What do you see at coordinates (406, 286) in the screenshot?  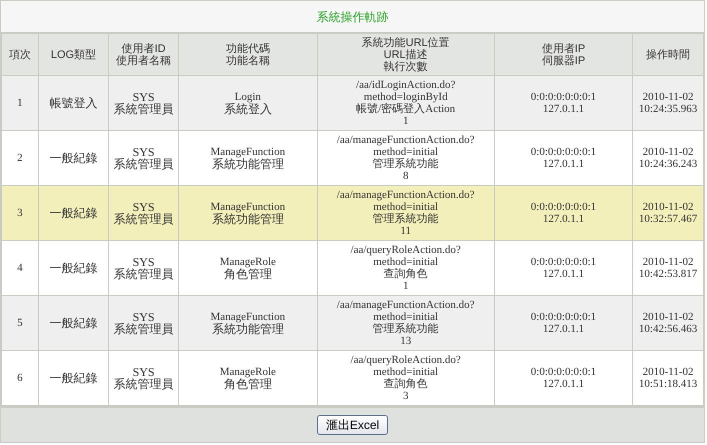 I see `run-count: 1` at bounding box center [406, 286].